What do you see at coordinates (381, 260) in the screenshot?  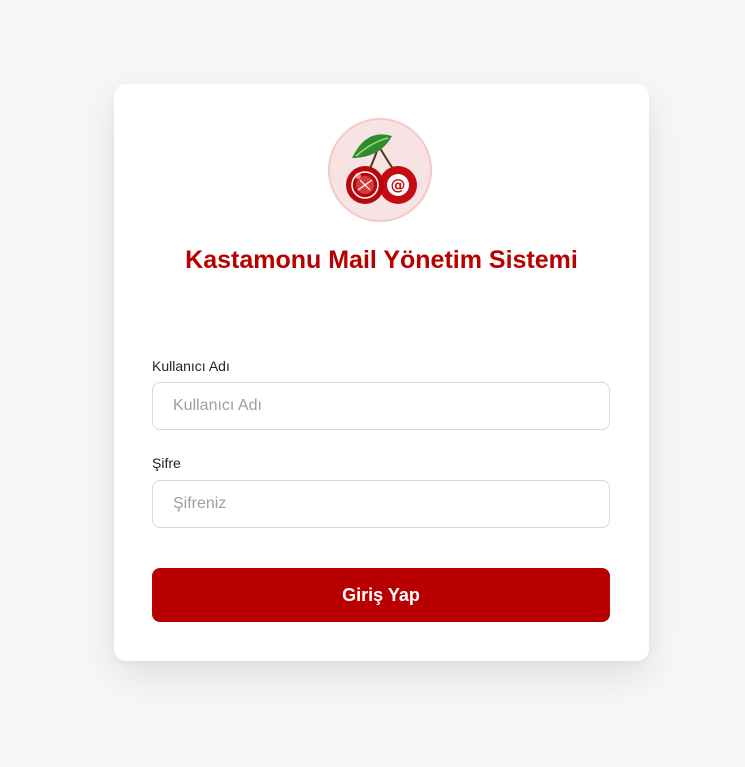 I see `page-title: Kastamonu Mail Yönetim Sistemi` at bounding box center [381, 260].